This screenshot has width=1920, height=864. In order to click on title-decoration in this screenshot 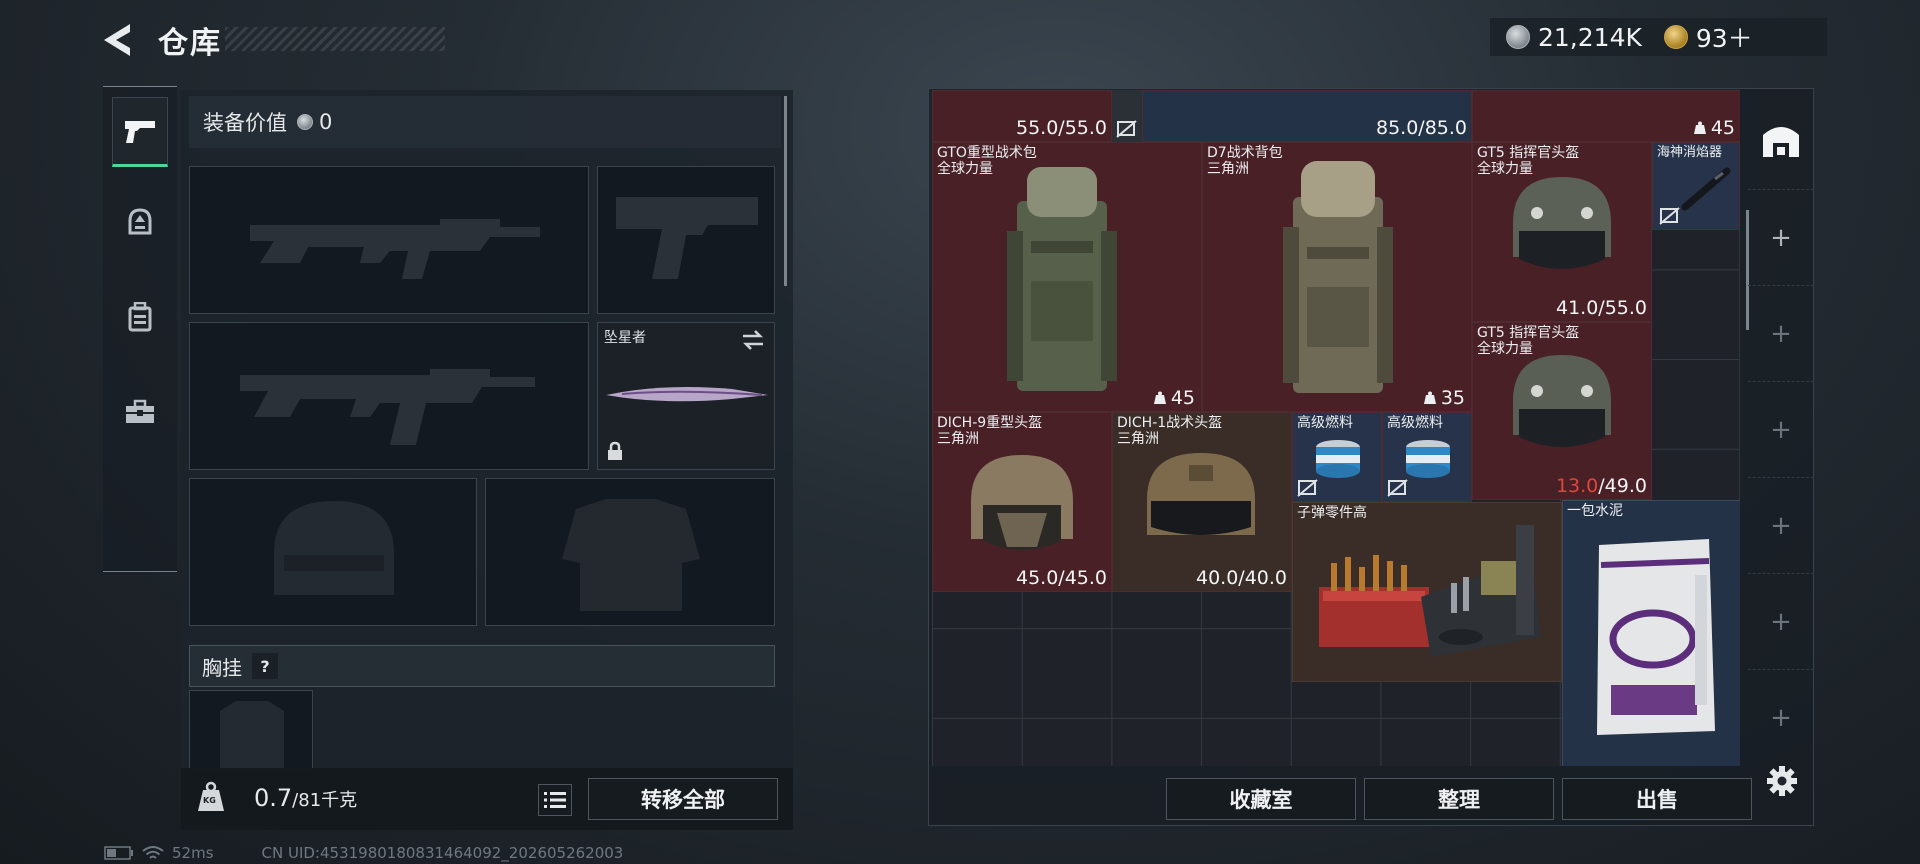, I will do `click(335, 39)`.